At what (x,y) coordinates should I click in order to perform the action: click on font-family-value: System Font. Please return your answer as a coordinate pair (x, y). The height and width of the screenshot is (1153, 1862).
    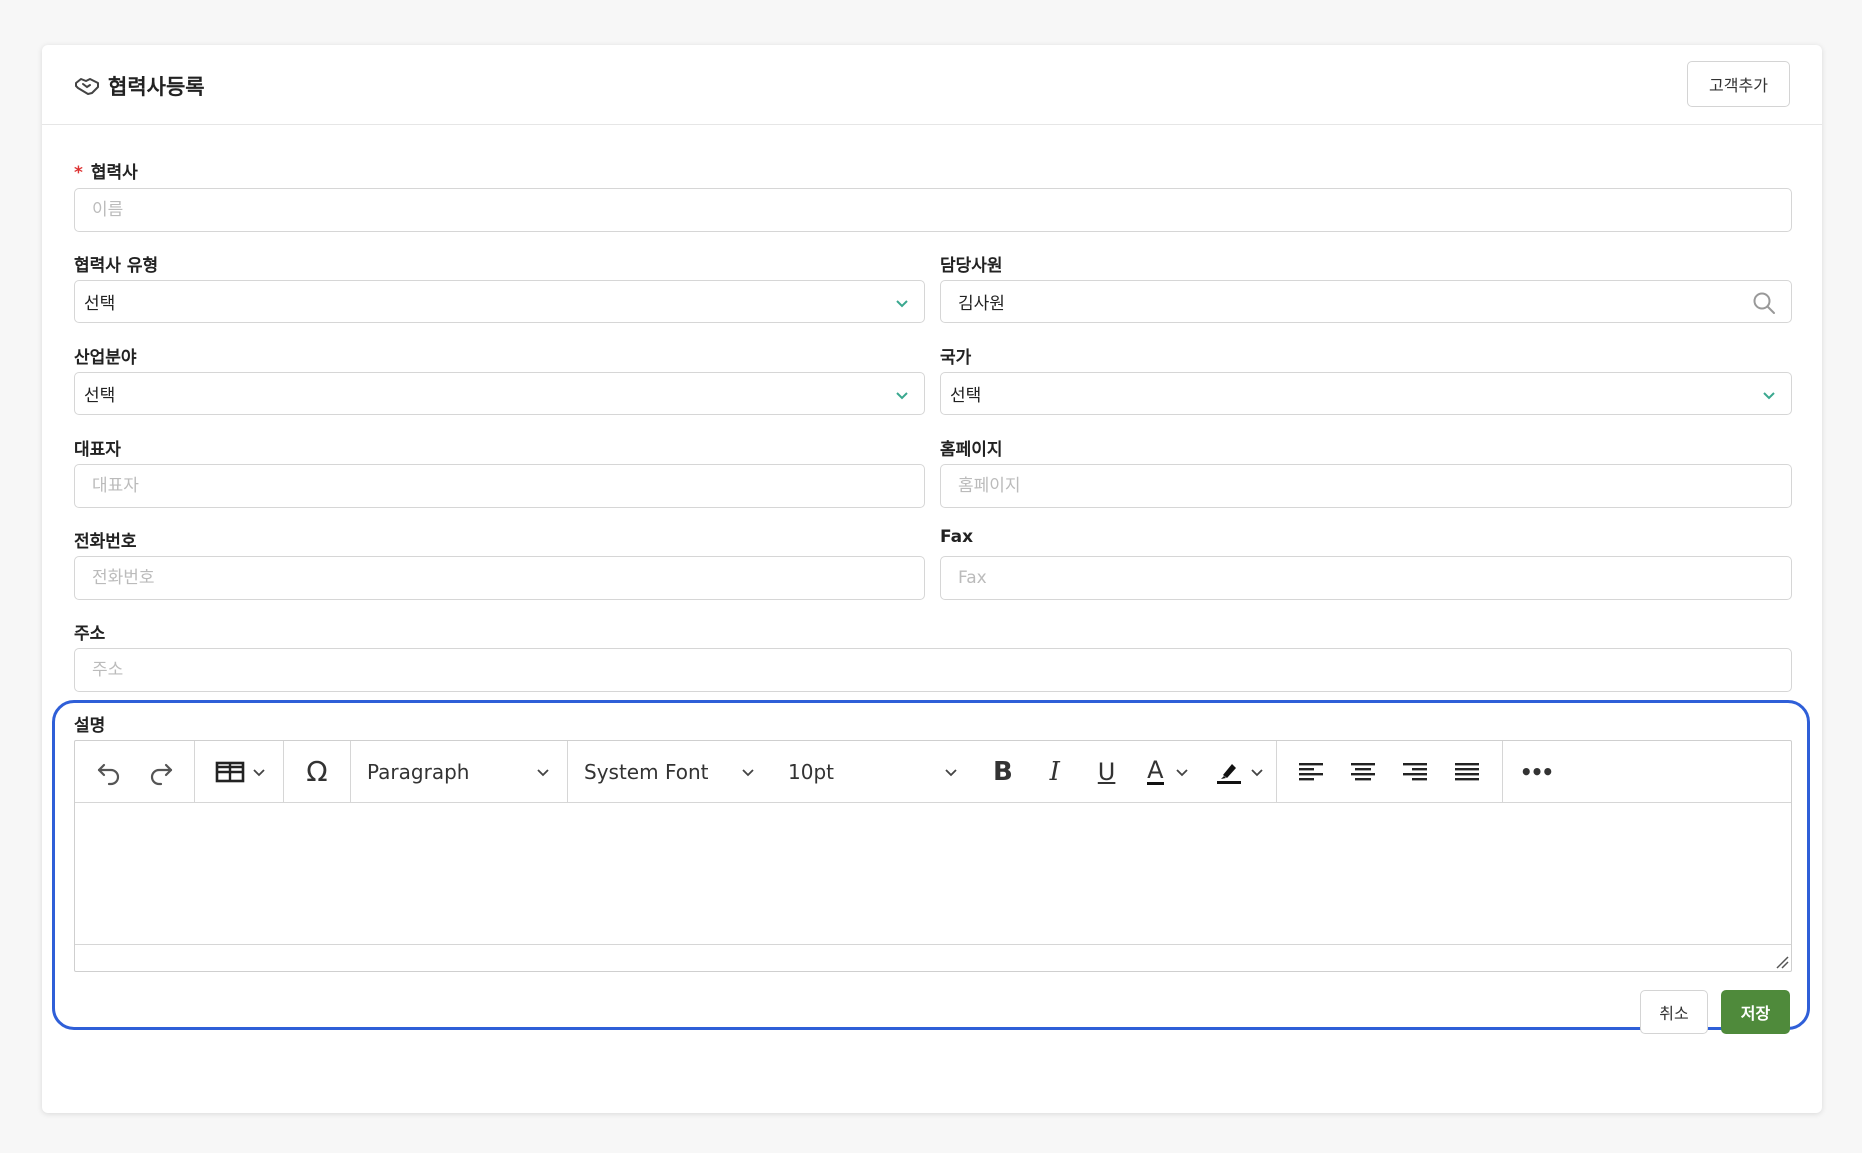
    Looking at the image, I should click on (646, 771).